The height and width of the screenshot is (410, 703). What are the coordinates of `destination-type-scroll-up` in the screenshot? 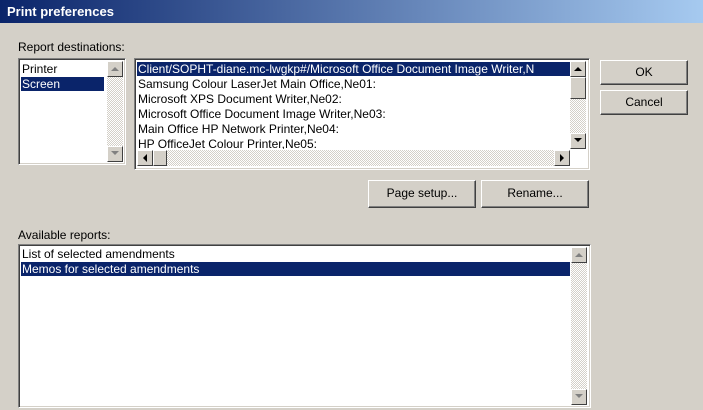 It's located at (115, 69).